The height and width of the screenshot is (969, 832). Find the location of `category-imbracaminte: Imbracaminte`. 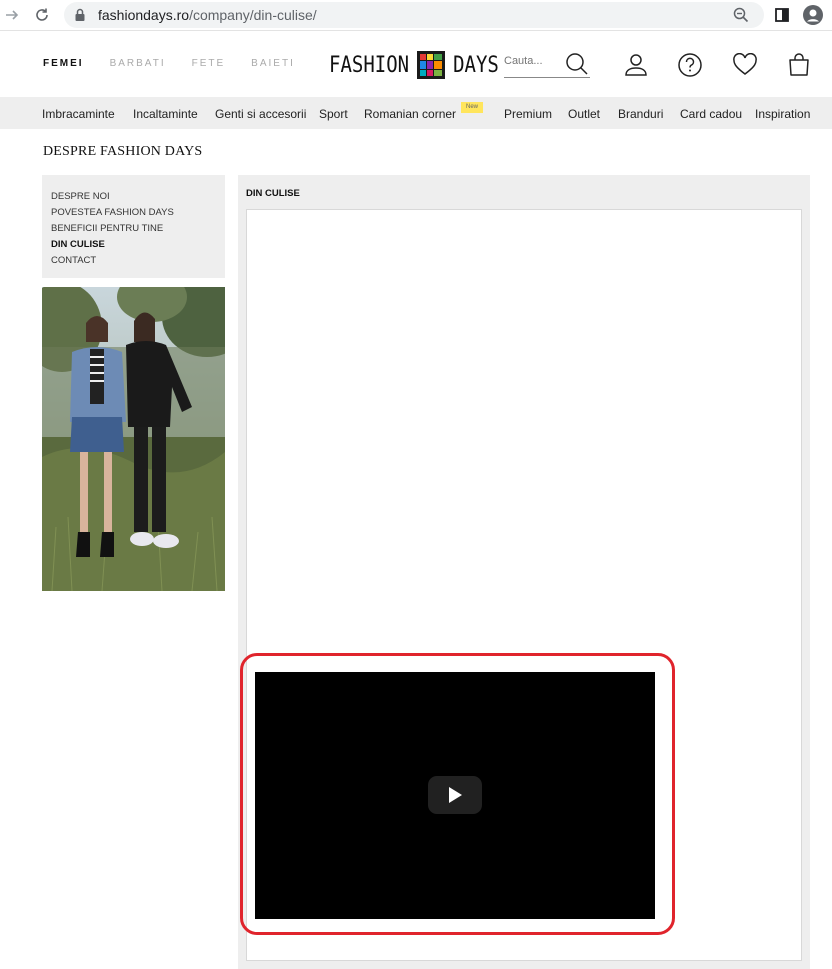

category-imbracaminte: Imbracaminte is located at coordinates (78, 114).